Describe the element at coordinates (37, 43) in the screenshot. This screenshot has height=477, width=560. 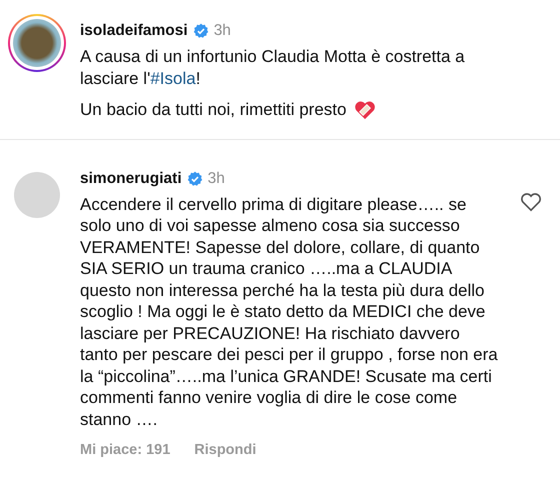
I see `logo-image` at that location.